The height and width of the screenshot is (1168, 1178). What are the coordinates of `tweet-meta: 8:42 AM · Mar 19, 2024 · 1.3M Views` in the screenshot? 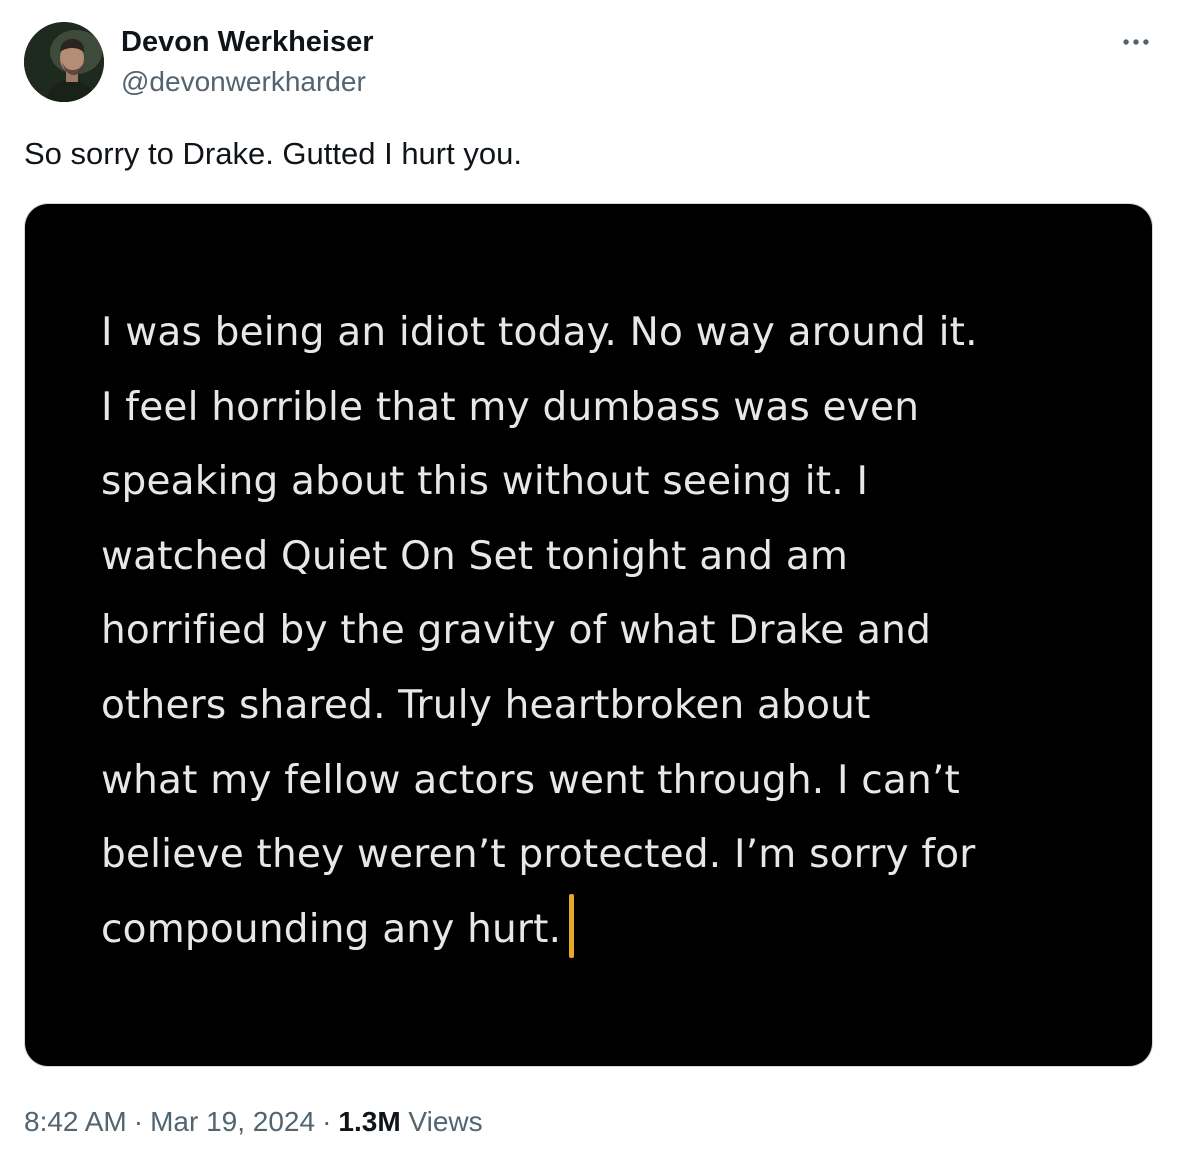 It's located at (253, 1122).